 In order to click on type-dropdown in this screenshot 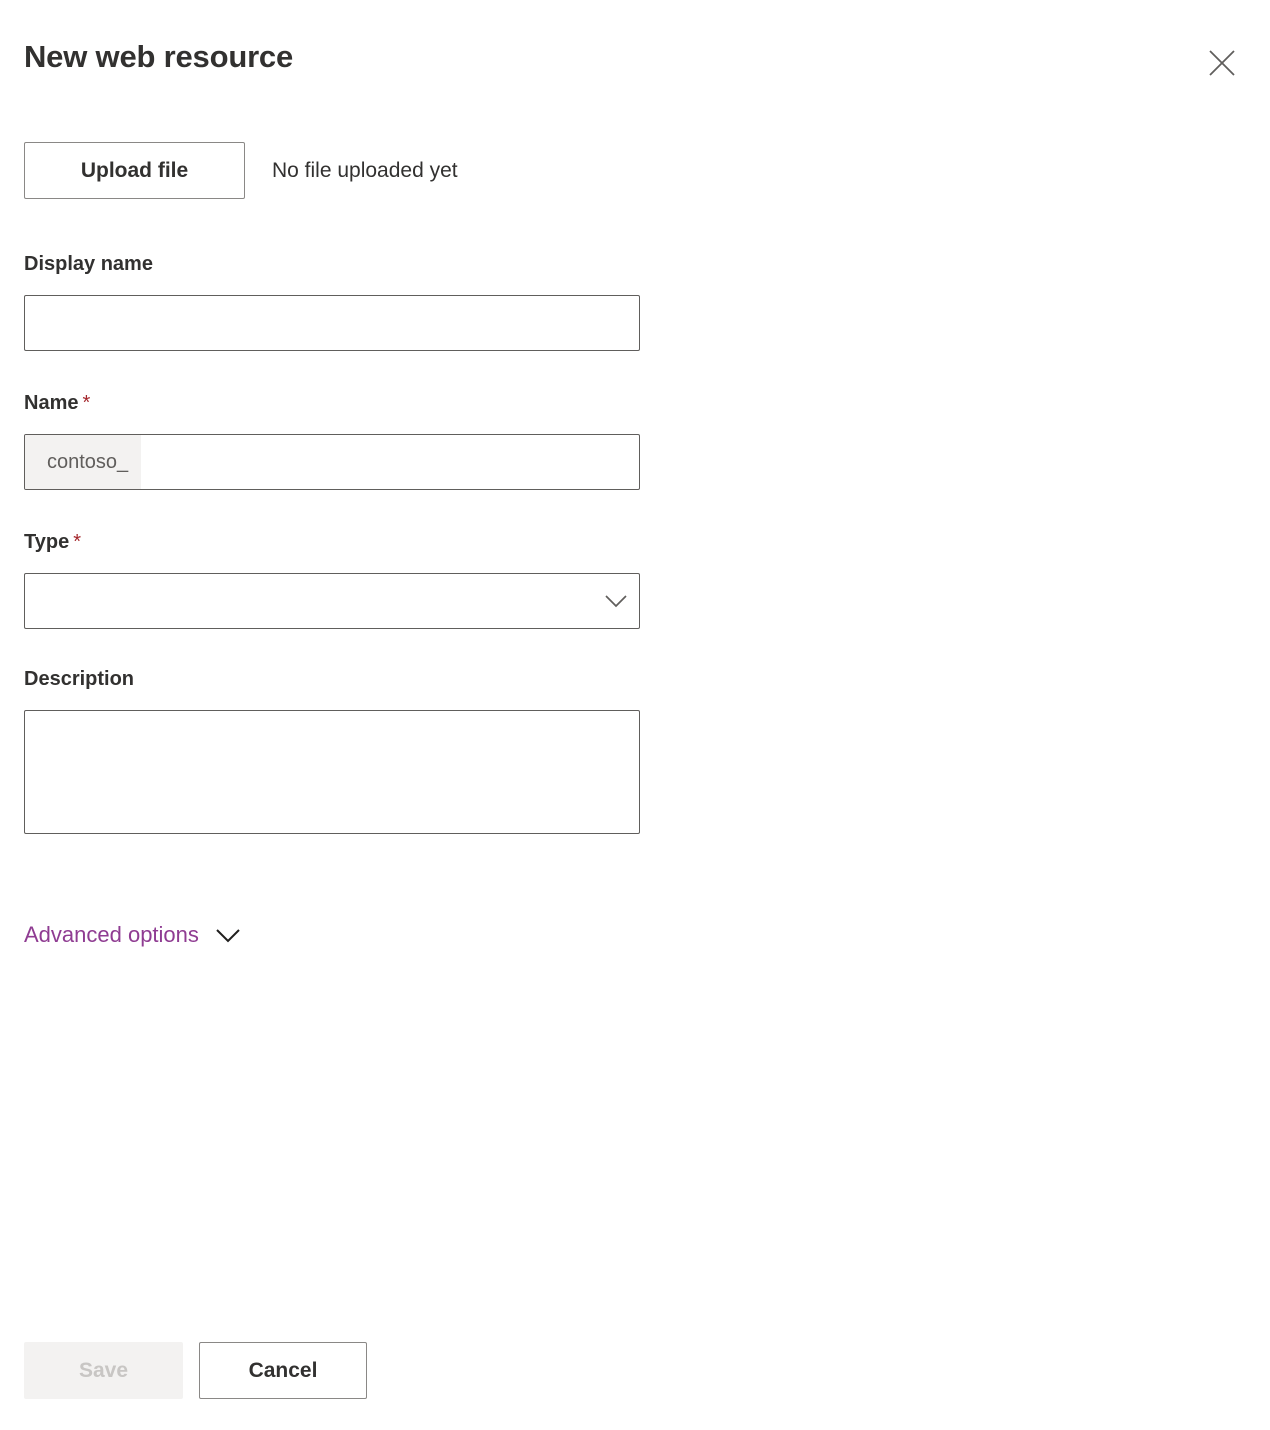, I will do `click(332, 601)`.